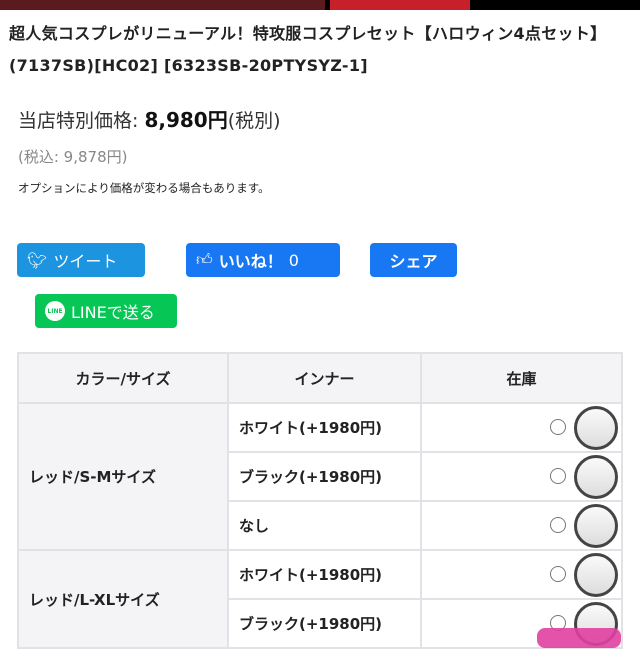 The width and height of the screenshot is (640, 649). I want to click on share-label: シェア, so click(413, 261).